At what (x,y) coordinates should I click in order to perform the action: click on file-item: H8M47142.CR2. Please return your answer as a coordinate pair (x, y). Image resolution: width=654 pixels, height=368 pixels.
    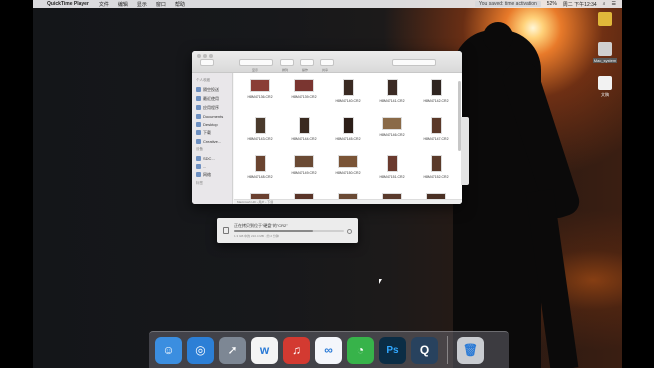
    Looking at the image, I should click on (436, 96).